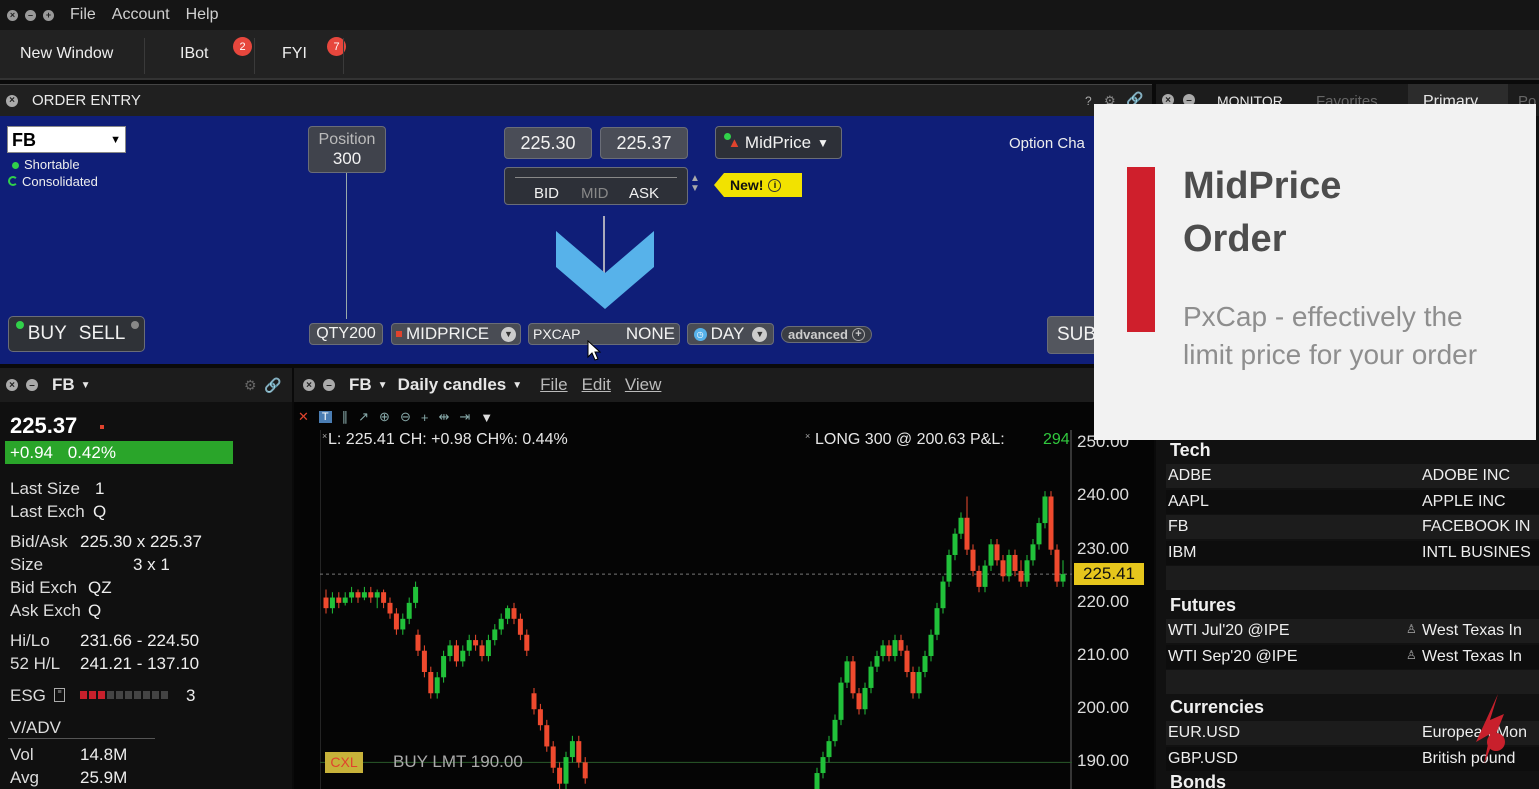  Describe the element at coordinates (452, 385) in the screenshot. I see `chart-period: Daily candles` at that location.